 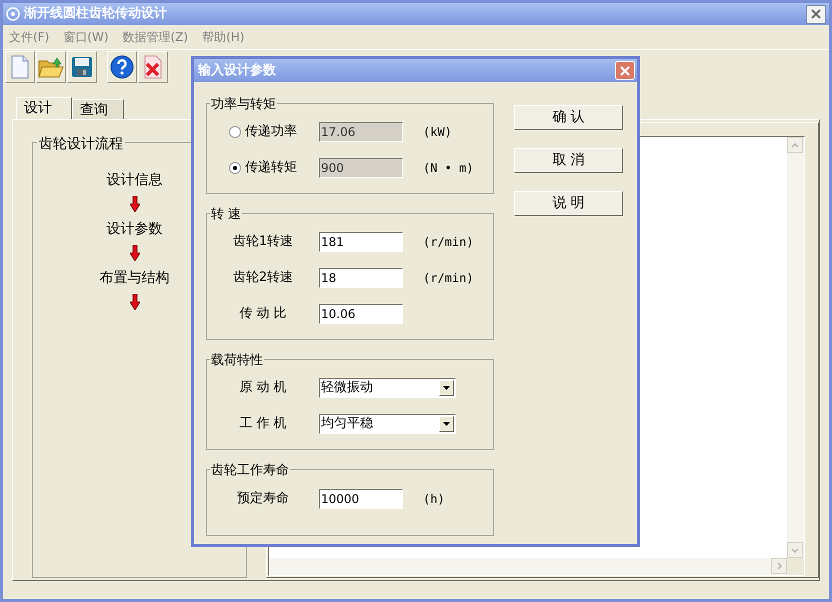 What do you see at coordinates (135, 278) in the screenshot?
I see `flow-step: 布置与结构` at bounding box center [135, 278].